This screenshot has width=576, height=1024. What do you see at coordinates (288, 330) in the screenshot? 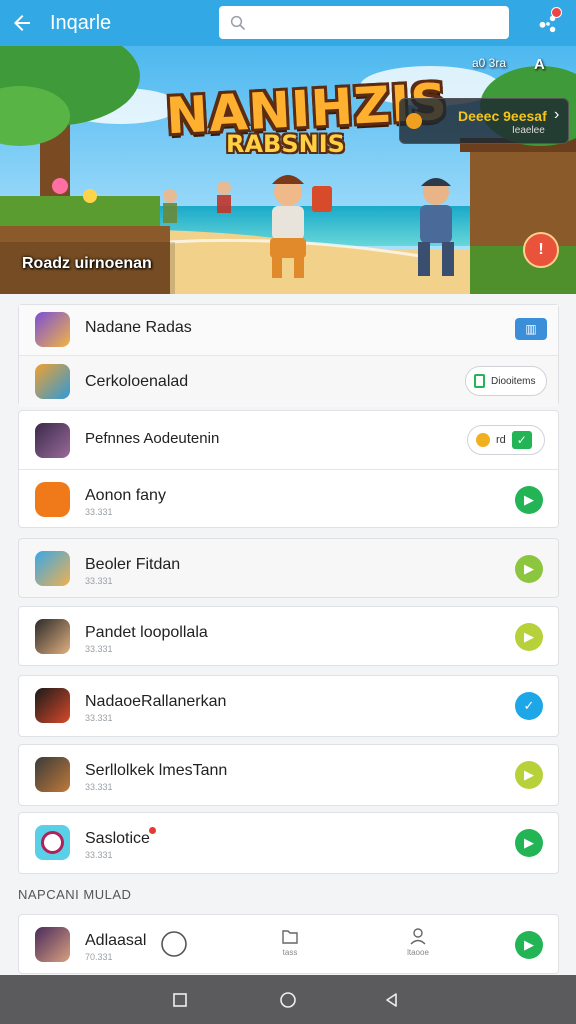
I see `list-item: Nadane Radas ▥` at bounding box center [288, 330].